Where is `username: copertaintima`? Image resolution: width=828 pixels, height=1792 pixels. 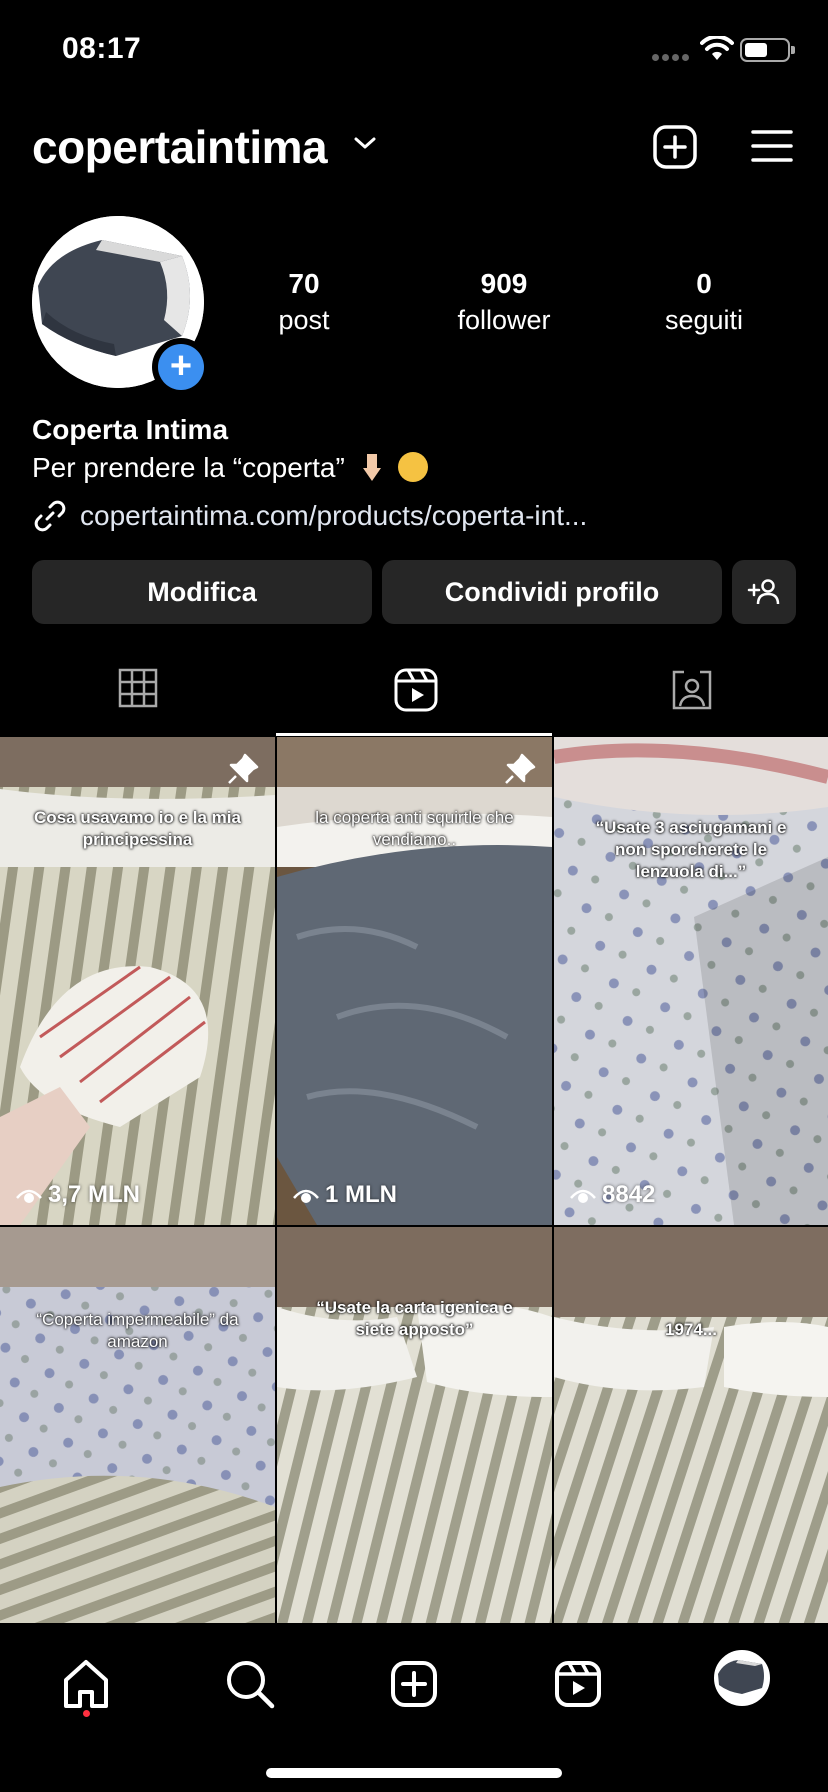
username: copertaintima is located at coordinates (180, 147).